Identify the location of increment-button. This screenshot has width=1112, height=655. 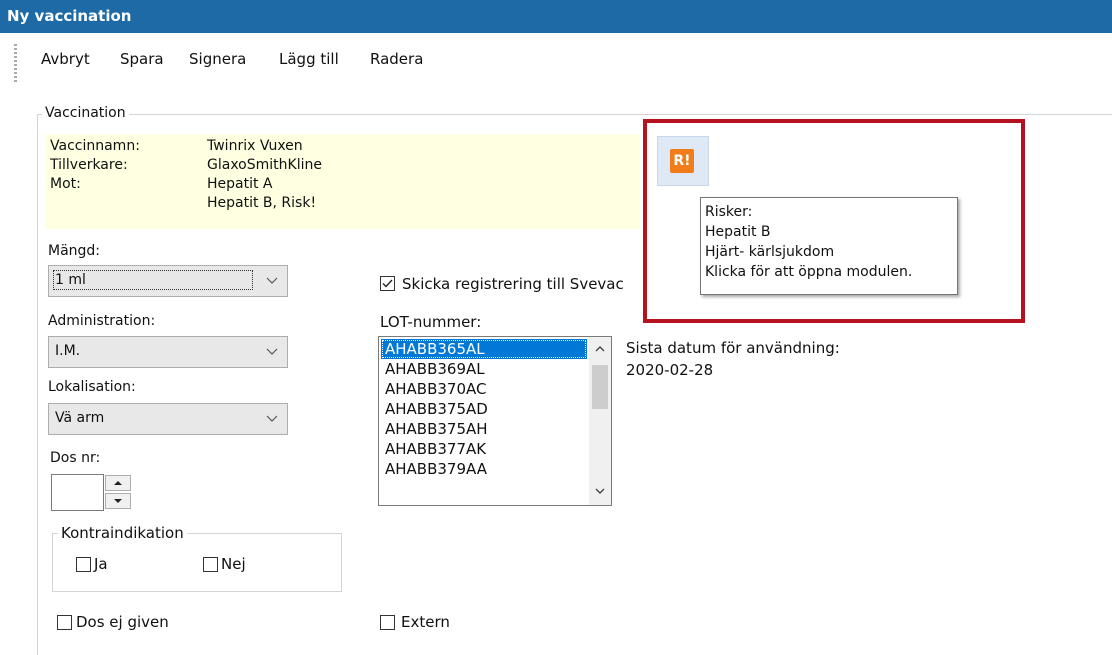
(118, 483).